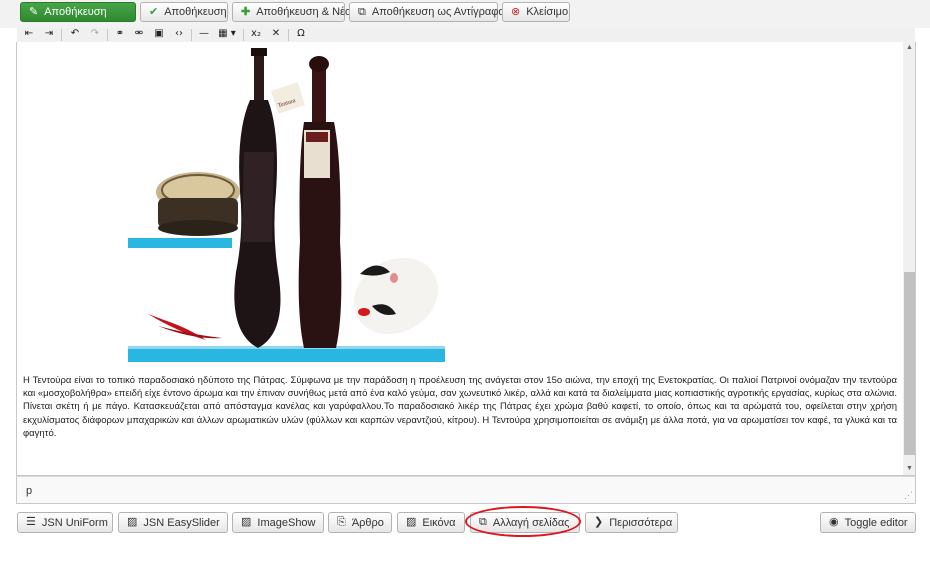  I want to click on save-new-button: ✚ Αποθήκευση & Νέο, so click(291, 12).